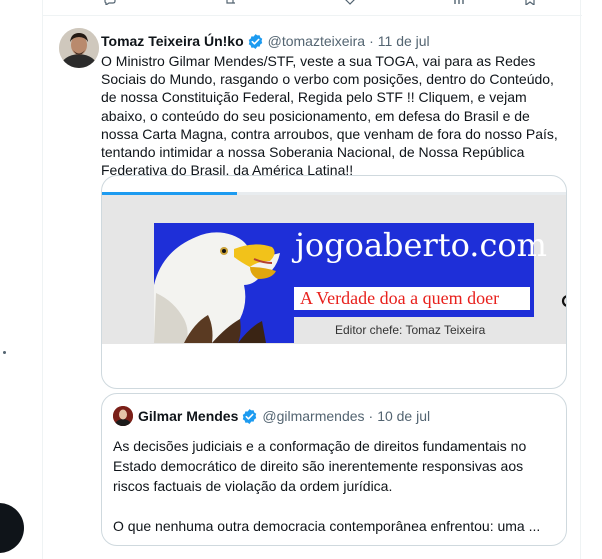 Image resolution: width=602 pixels, height=559 pixels. What do you see at coordinates (188, 416) in the screenshot?
I see `quoted-author-name: Gilmar Mendes` at bounding box center [188, 416].